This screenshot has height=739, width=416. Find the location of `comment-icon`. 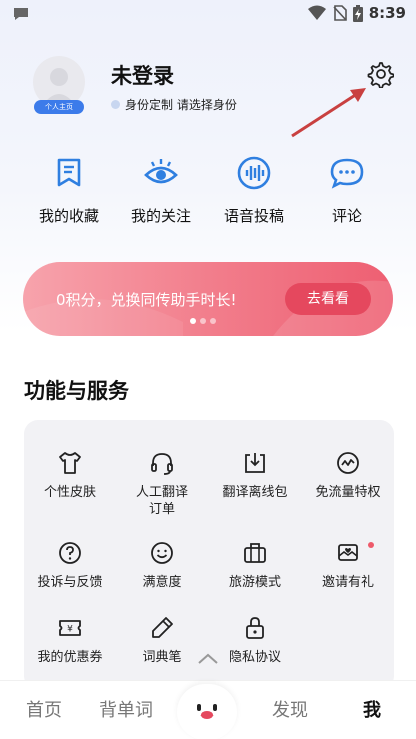

comment-icon is located at coordinates (347, 173).